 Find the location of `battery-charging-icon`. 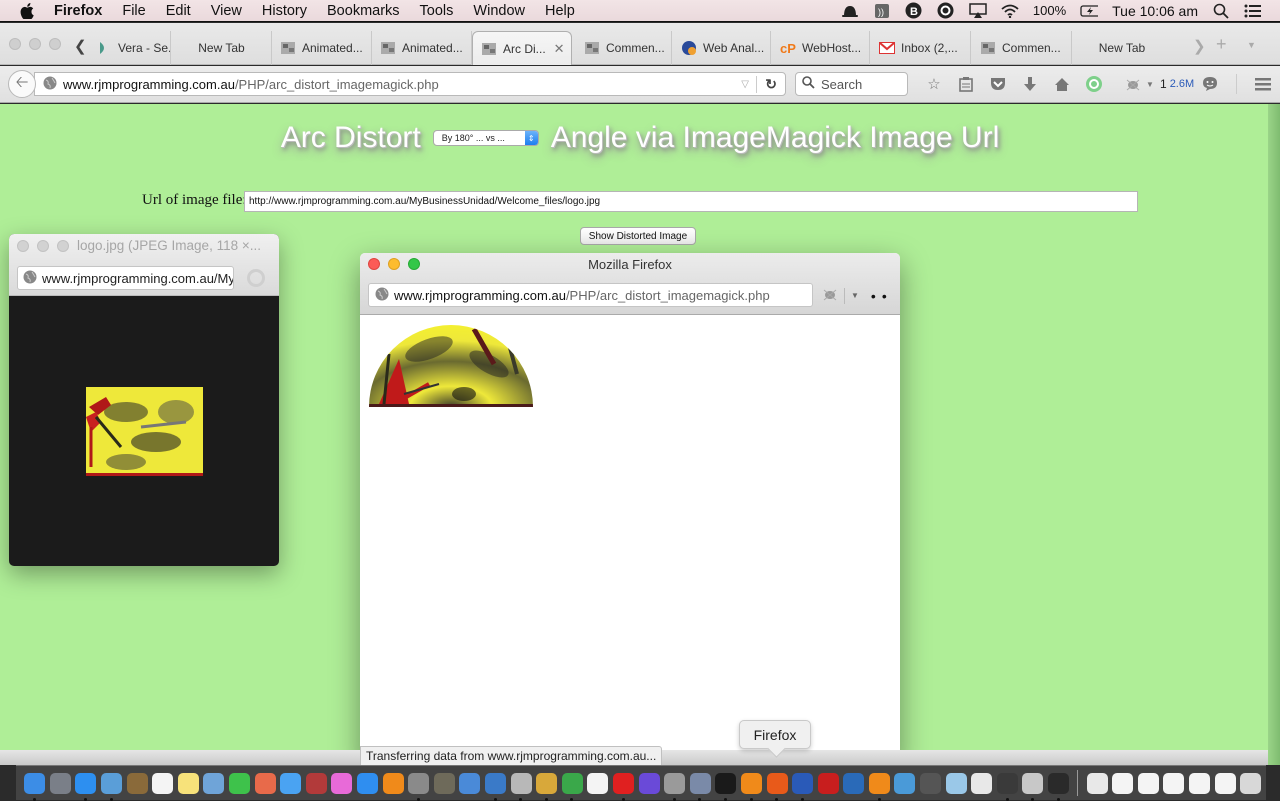

battery-charging-icon is located at coordinates (1089, 11).